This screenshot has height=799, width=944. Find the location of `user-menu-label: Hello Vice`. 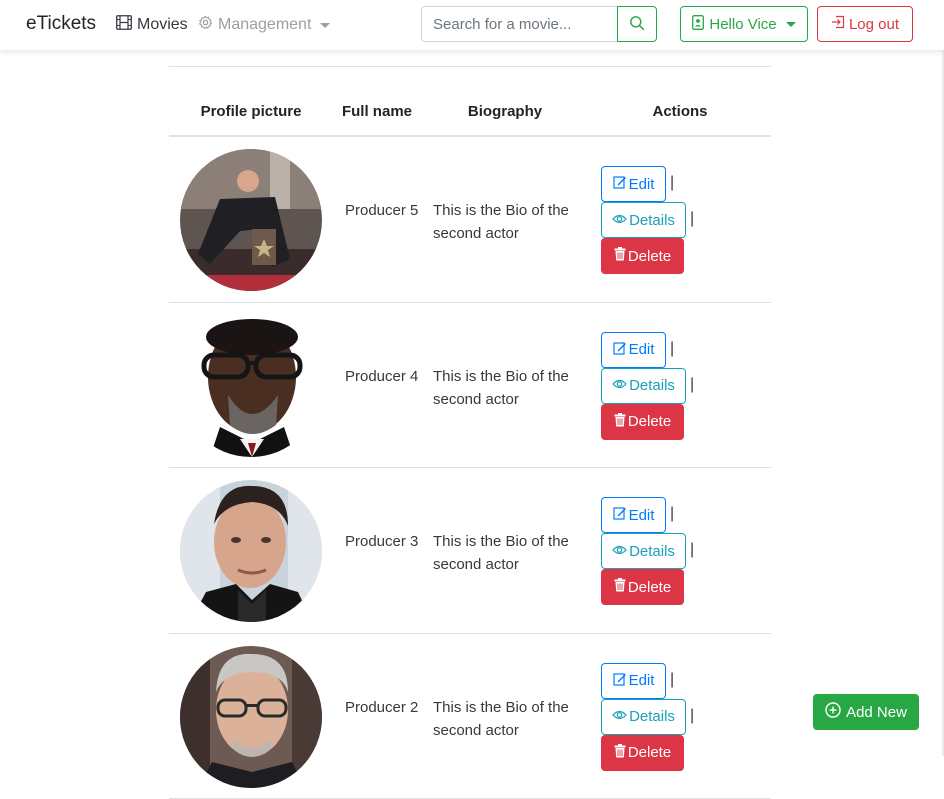

user-menu-label: Hello Vice is located at coordinates (742, 24).